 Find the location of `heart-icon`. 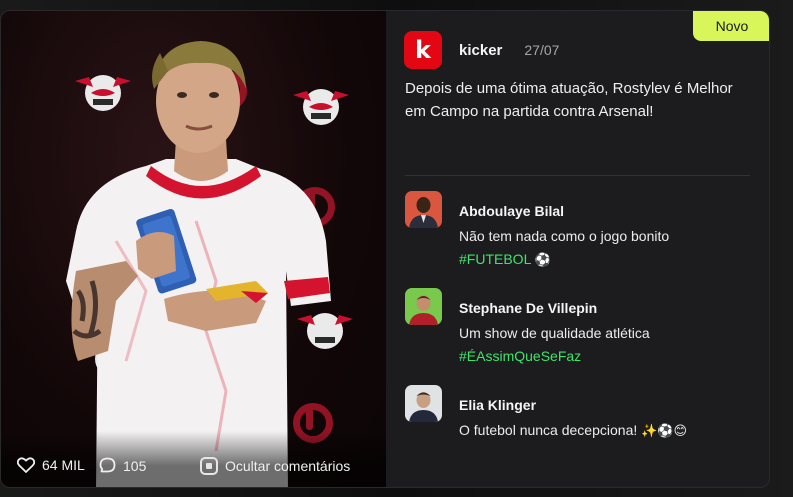

heart-icon is located at coordinates (26, 465).